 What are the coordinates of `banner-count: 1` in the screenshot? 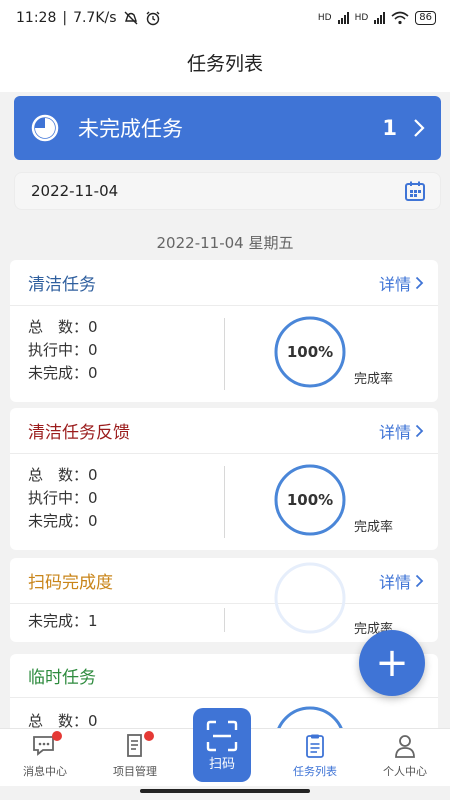 It's located at (389, 128).